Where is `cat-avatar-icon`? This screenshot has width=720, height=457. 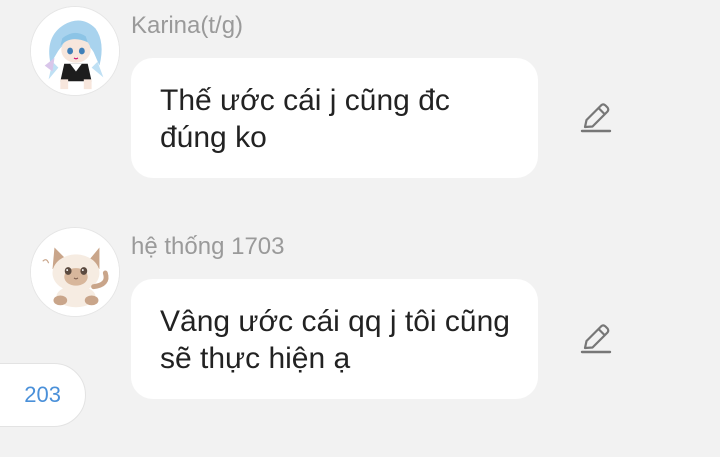 cat-avatar-icon is located at coordinates (75, 272).